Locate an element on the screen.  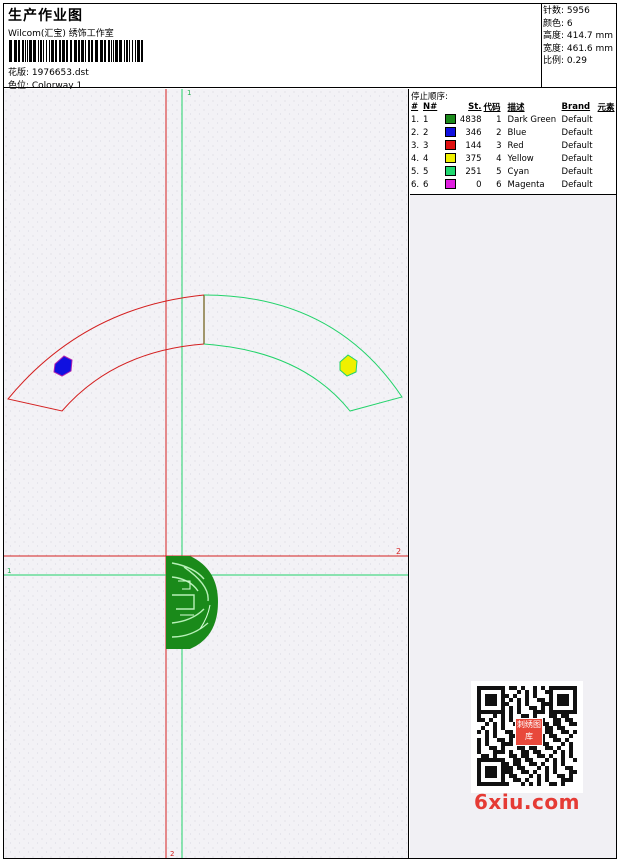
row-index: 2. is located at coordinates (415, 132).